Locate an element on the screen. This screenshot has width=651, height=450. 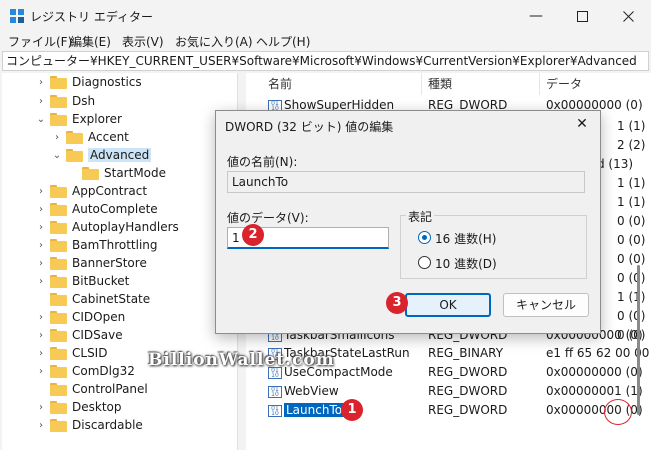
close-window-button is located at coordinates (628, 16).